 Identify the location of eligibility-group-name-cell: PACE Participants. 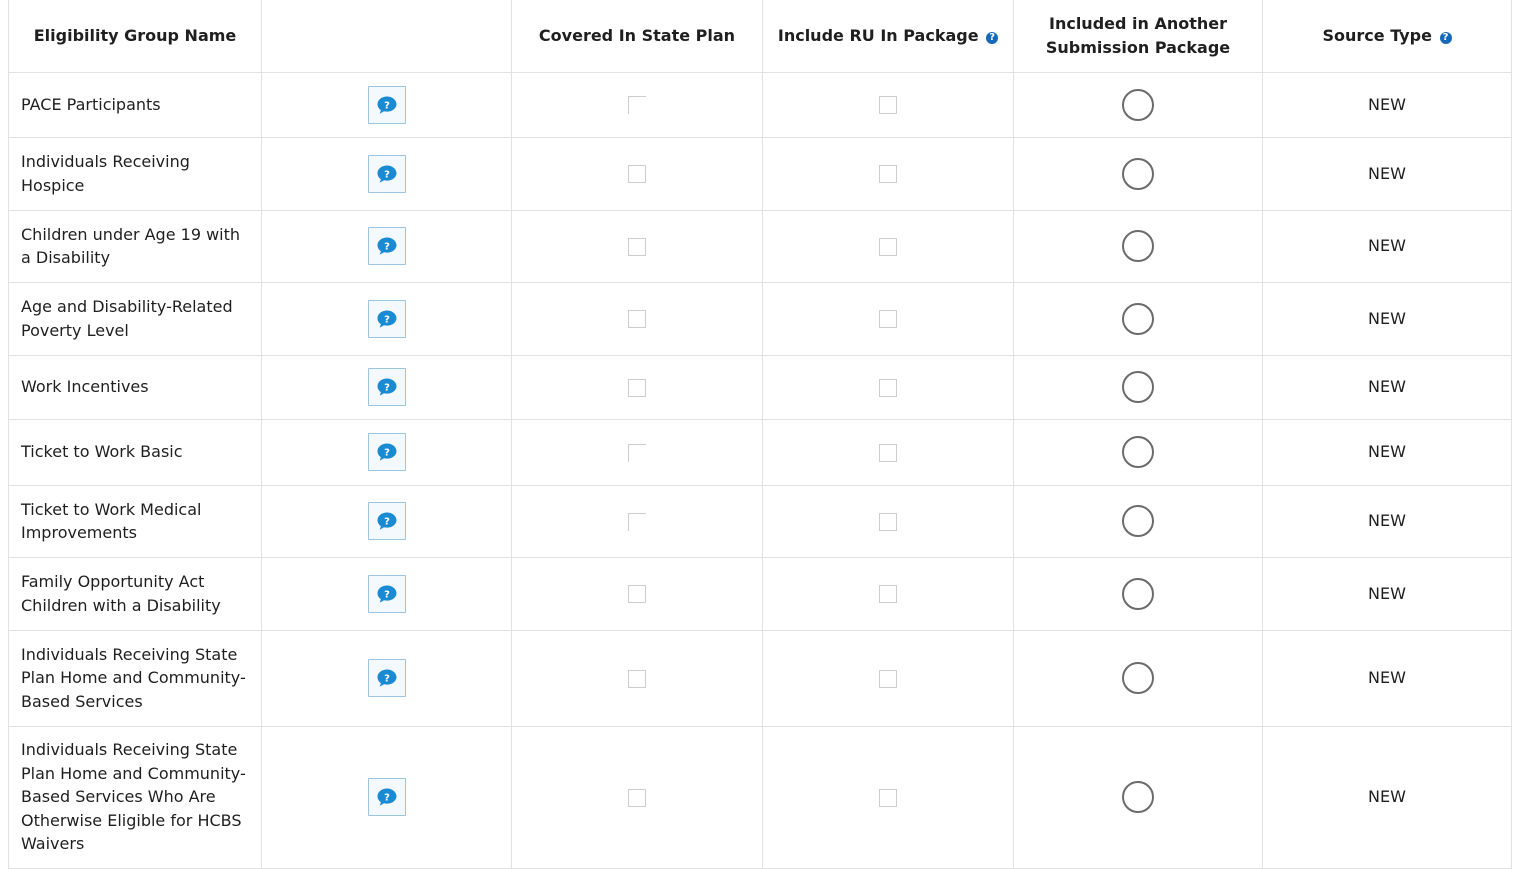
(135, 104).